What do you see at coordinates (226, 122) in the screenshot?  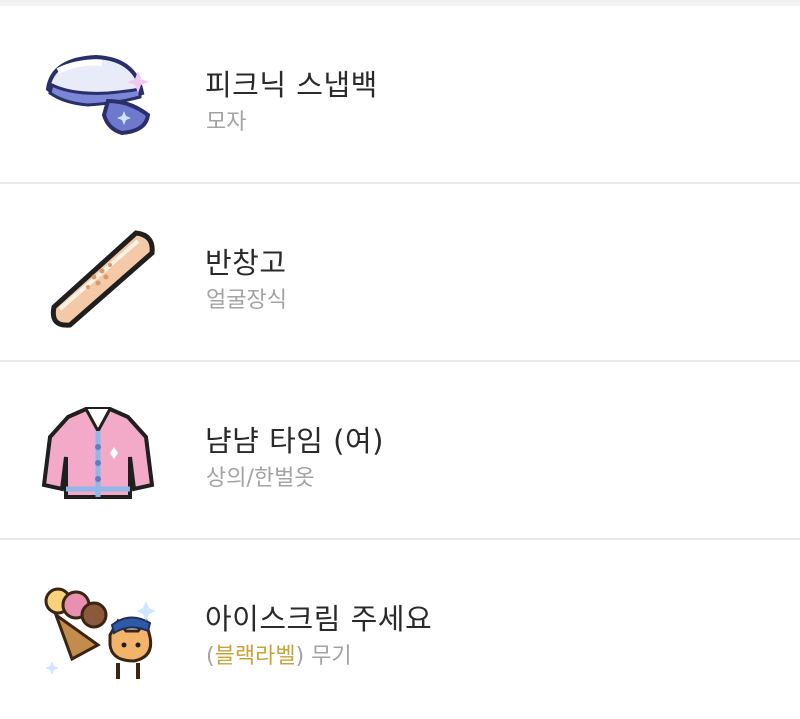 I see `item-category: 모자` at bounding box center [226, 122].